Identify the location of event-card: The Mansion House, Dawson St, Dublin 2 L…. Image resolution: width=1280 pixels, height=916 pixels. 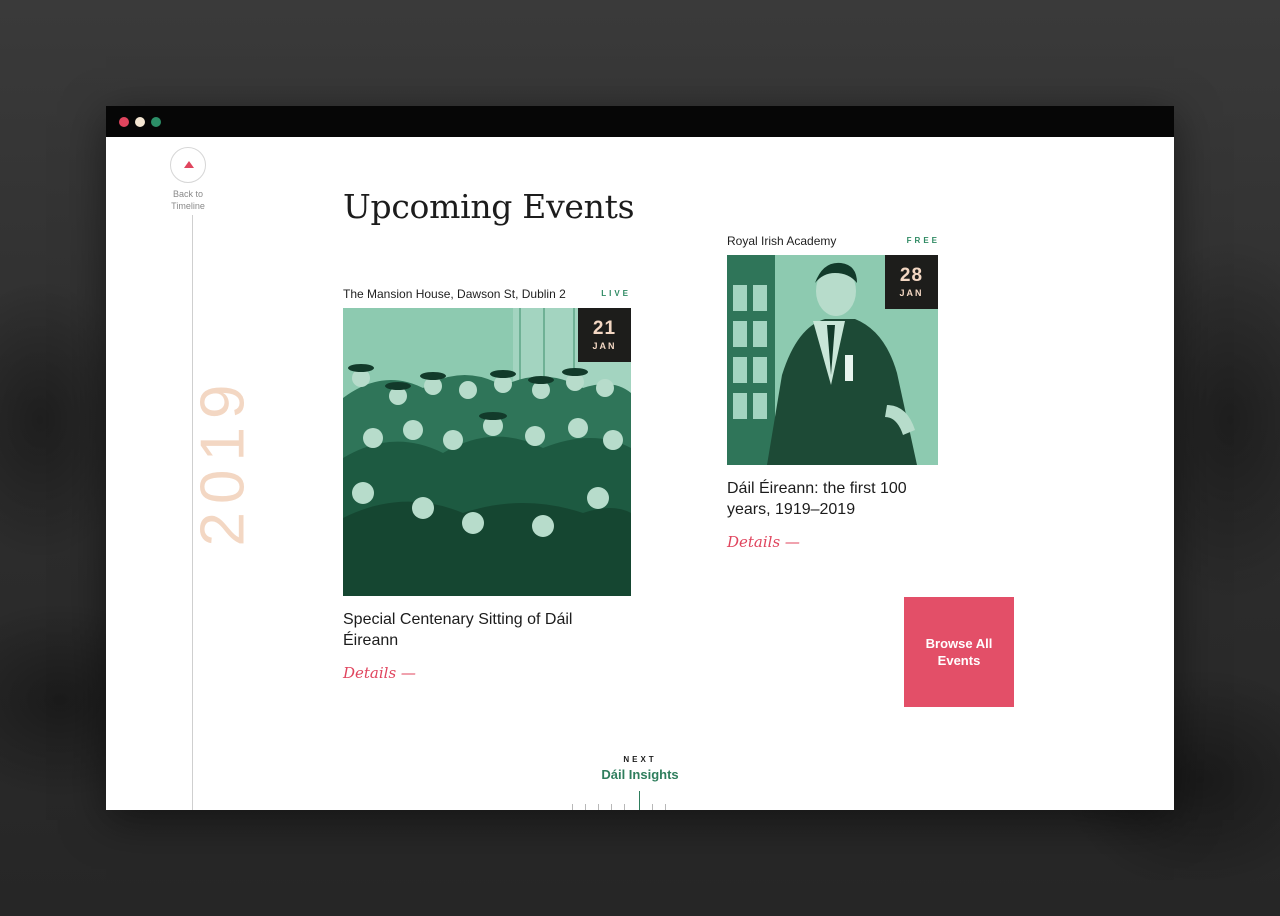
(487, 487).